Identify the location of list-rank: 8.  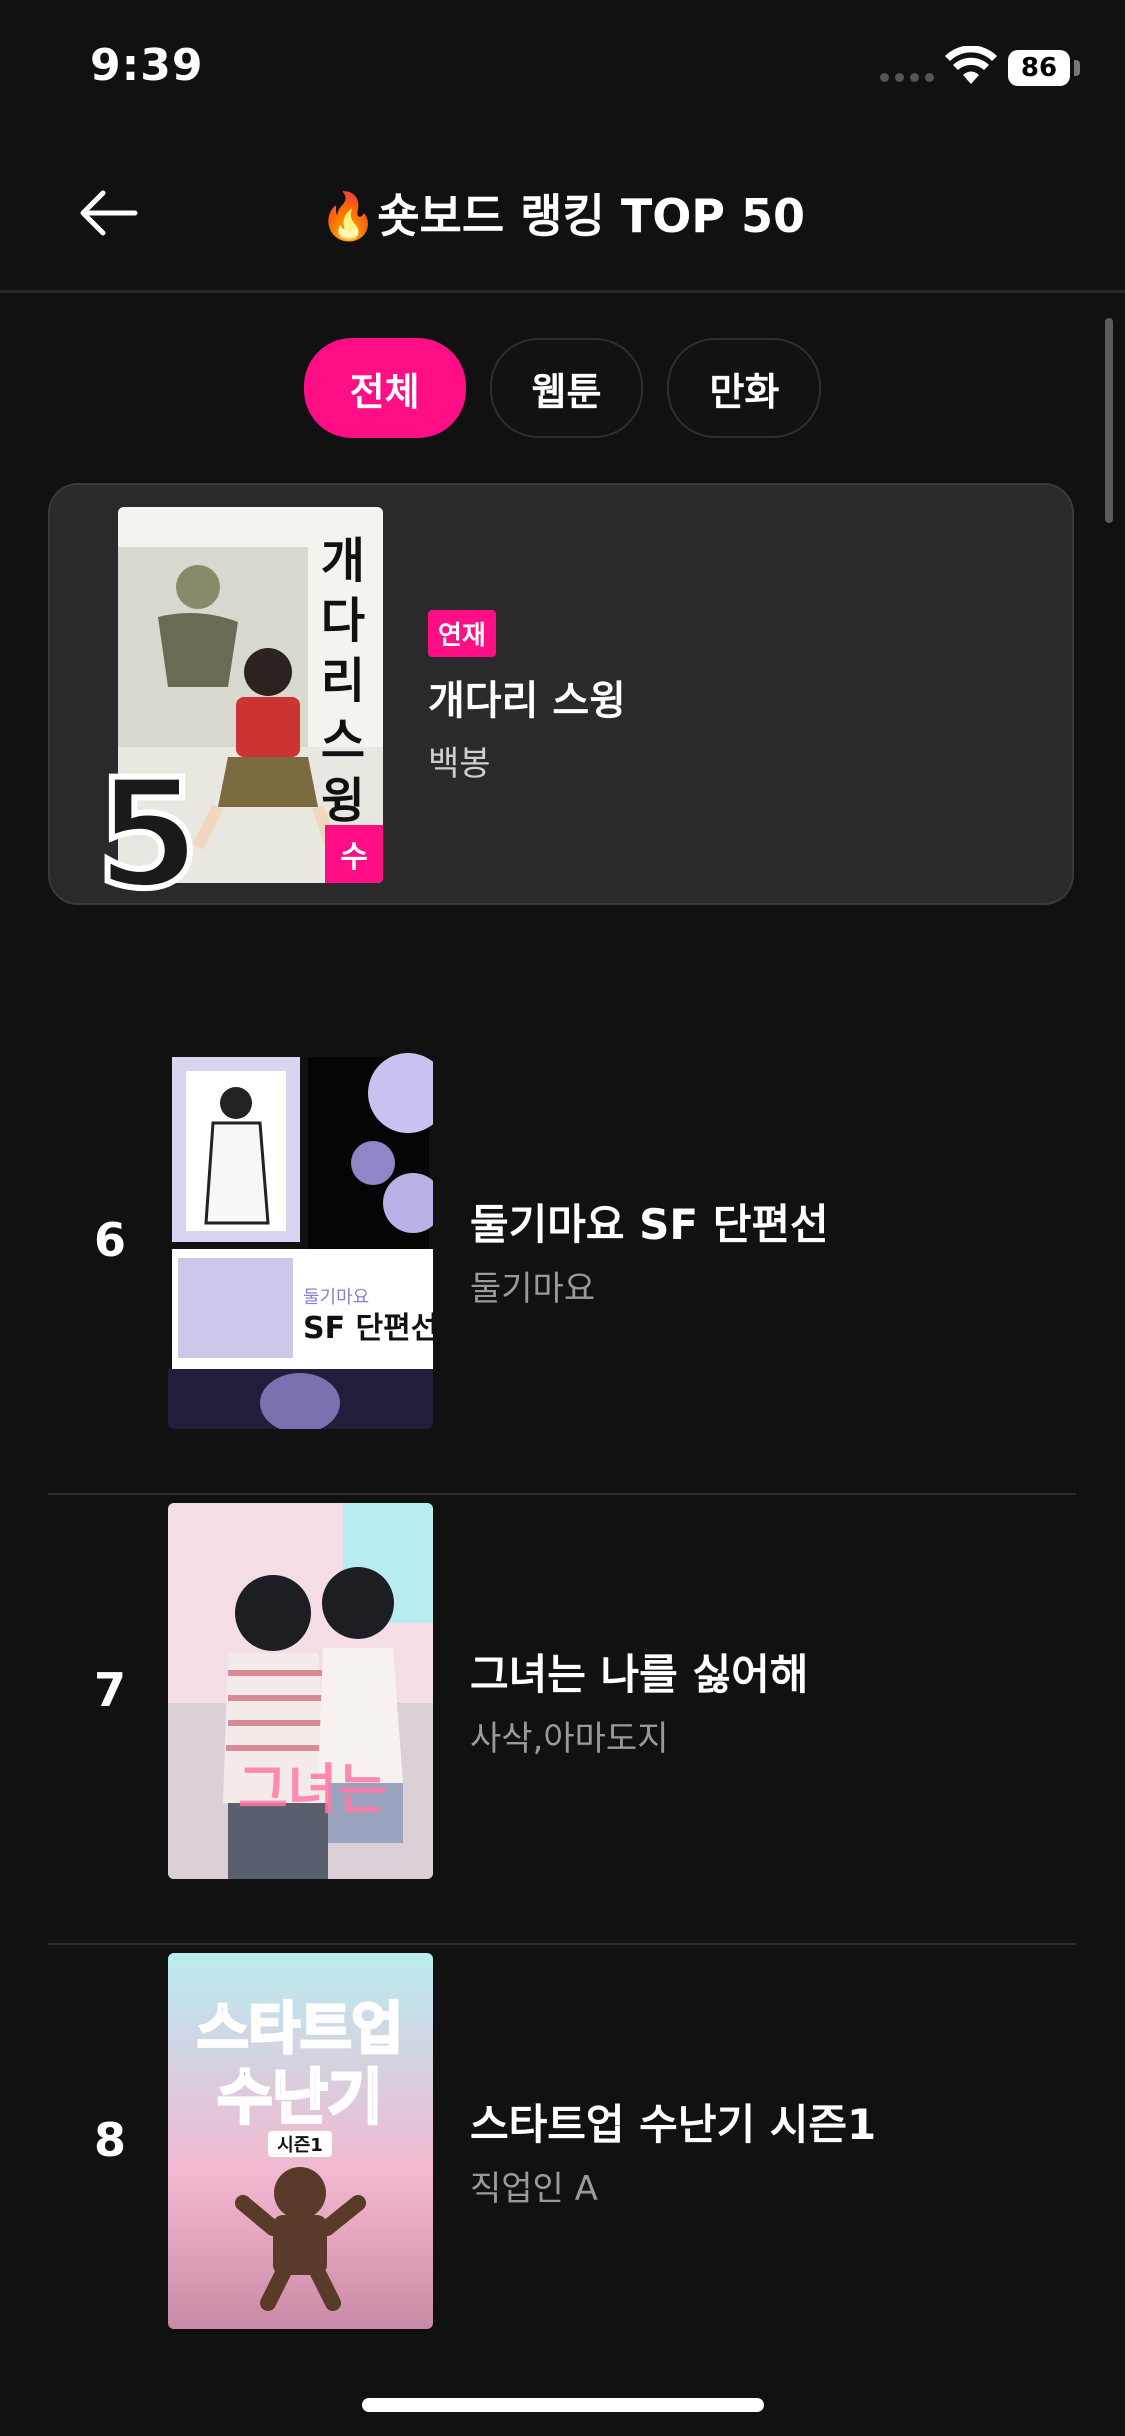
(110, 2140).